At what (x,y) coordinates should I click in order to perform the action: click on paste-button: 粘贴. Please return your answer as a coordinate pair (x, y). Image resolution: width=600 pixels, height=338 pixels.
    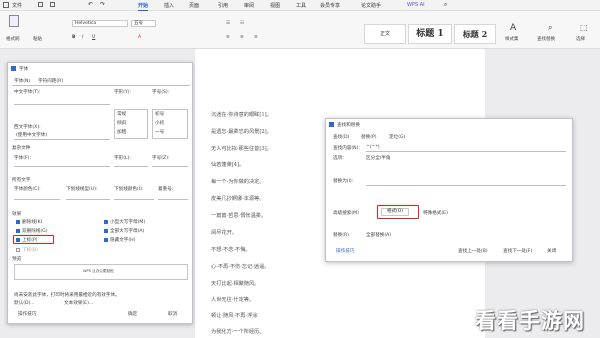
    Looking at the image, I should click on (37, 39).